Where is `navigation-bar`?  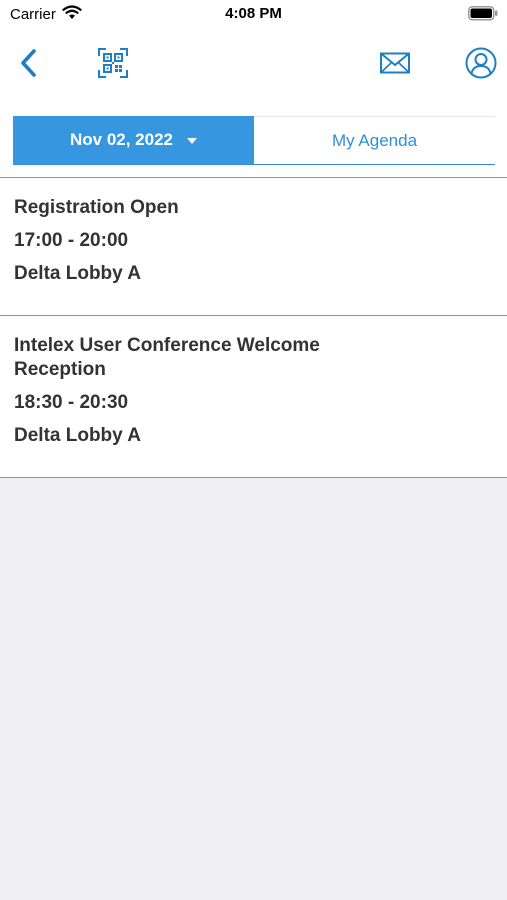 navigation-bar is located at coordinates (253, 67).